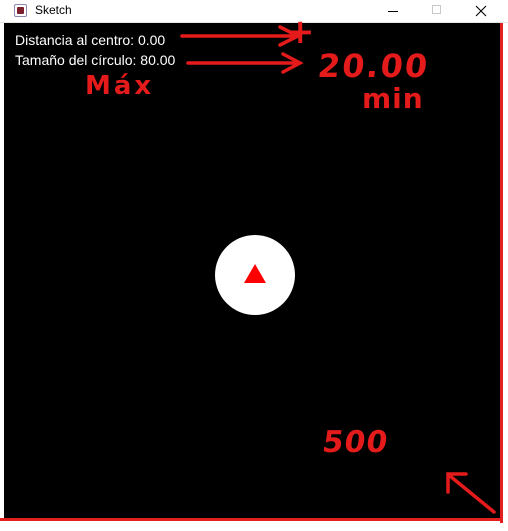 This screenshot has width=508, height=531. Describe the element at coordinates (95, 60) in the screenshot. I see `circle-size-readout: Tamaño del círculo: 80.00` at that location.